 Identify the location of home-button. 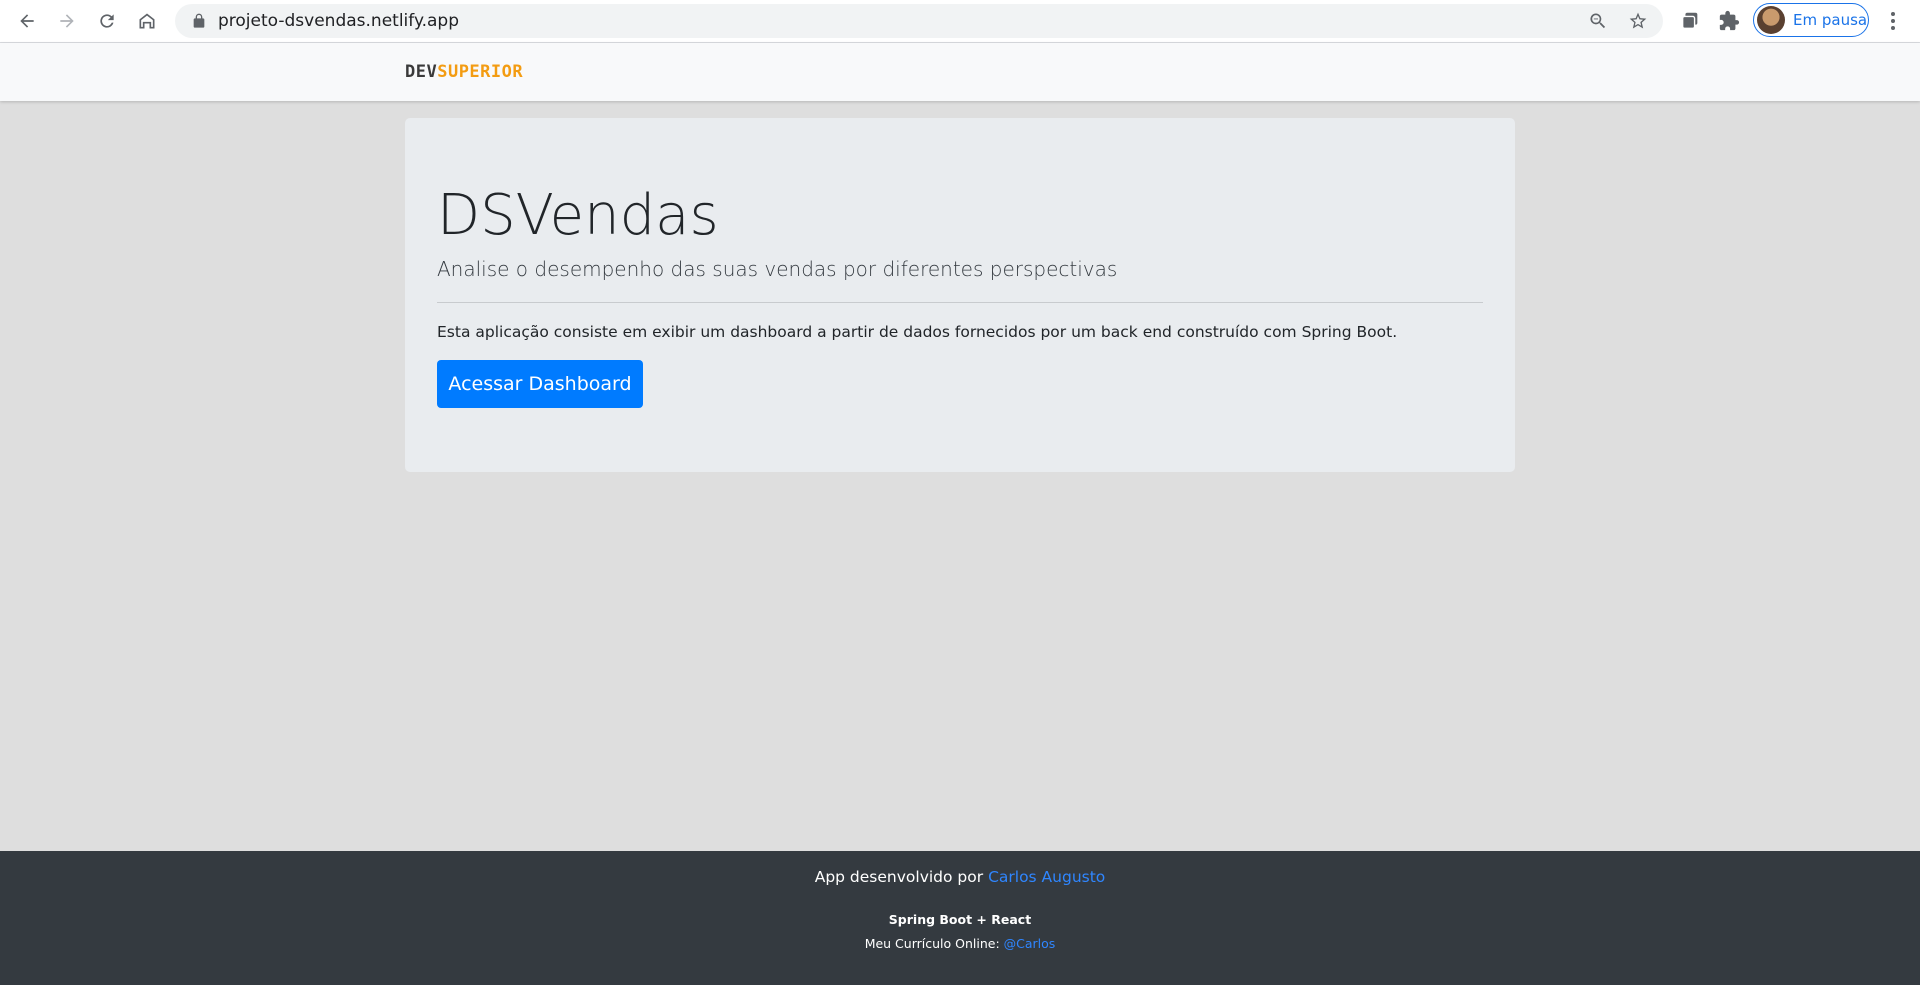
(147, 21).